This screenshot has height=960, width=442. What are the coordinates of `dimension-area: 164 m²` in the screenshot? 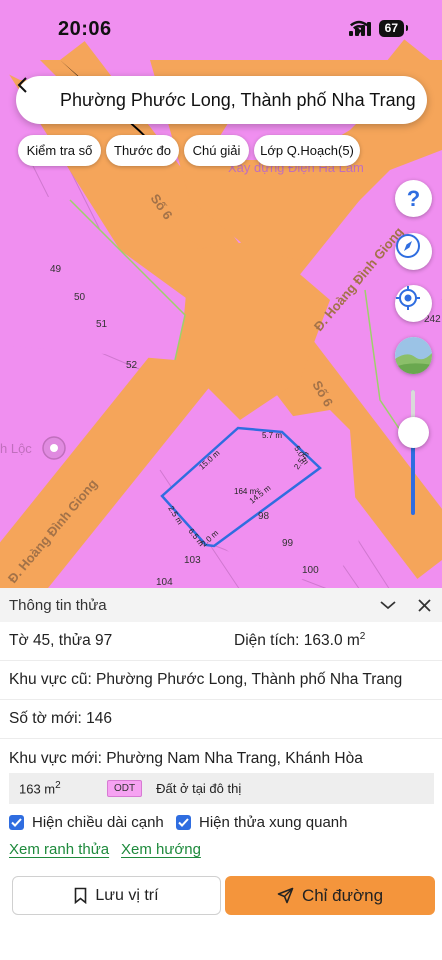 It's located at (246, 491).